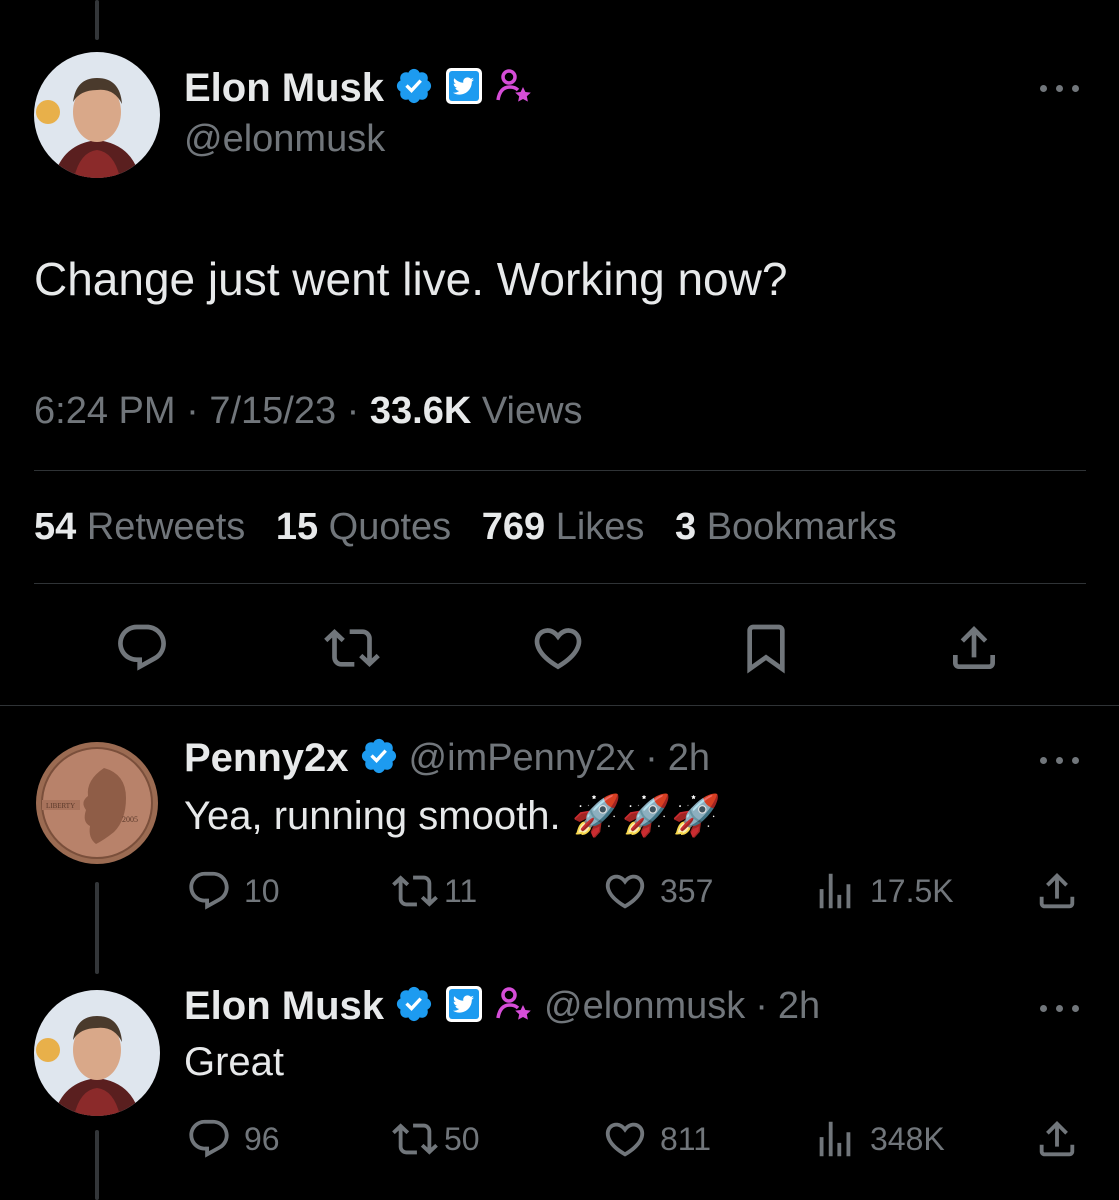  I want to click on reply-header: Penny2x @imPenny2x · 2h, so click(447, 758).